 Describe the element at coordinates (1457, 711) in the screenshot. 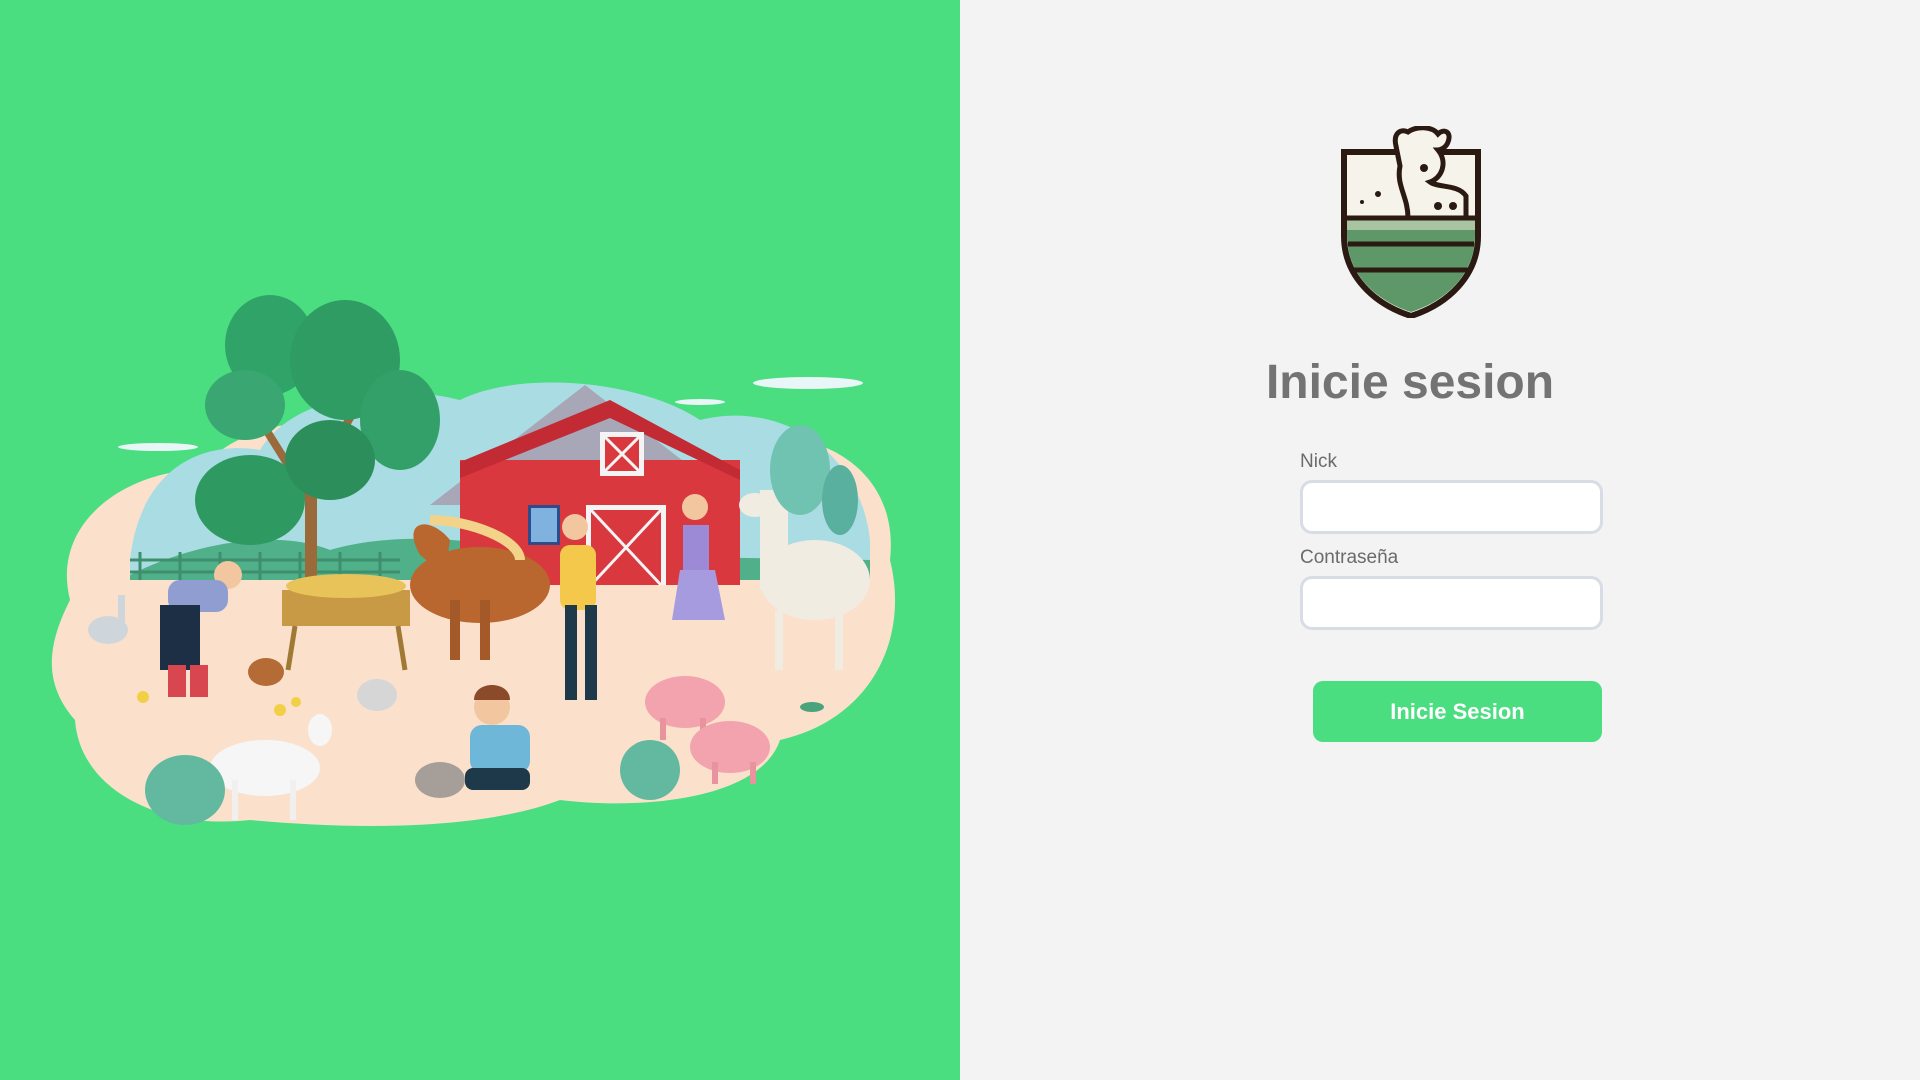

I see `login-submit-button: Inicie Sesion` at that location.